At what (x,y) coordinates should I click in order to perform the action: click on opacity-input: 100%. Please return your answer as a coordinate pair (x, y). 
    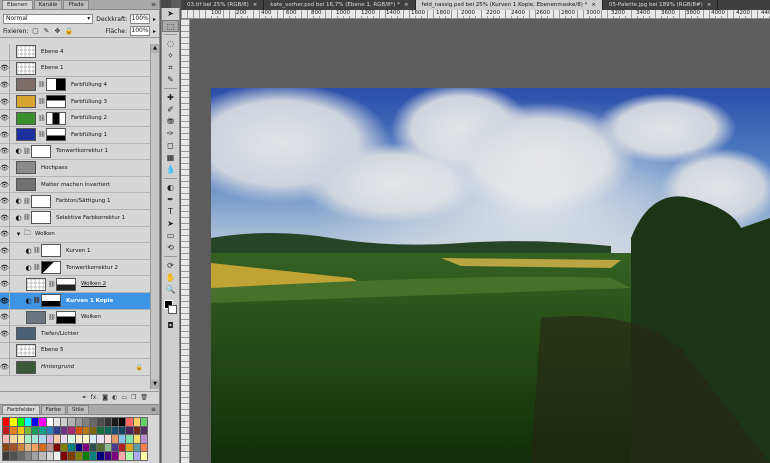
    Looking at the image, I should click on (140, 19).